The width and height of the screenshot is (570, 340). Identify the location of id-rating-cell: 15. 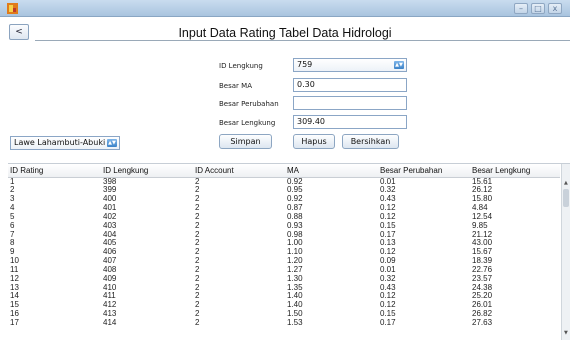
(14, 305).